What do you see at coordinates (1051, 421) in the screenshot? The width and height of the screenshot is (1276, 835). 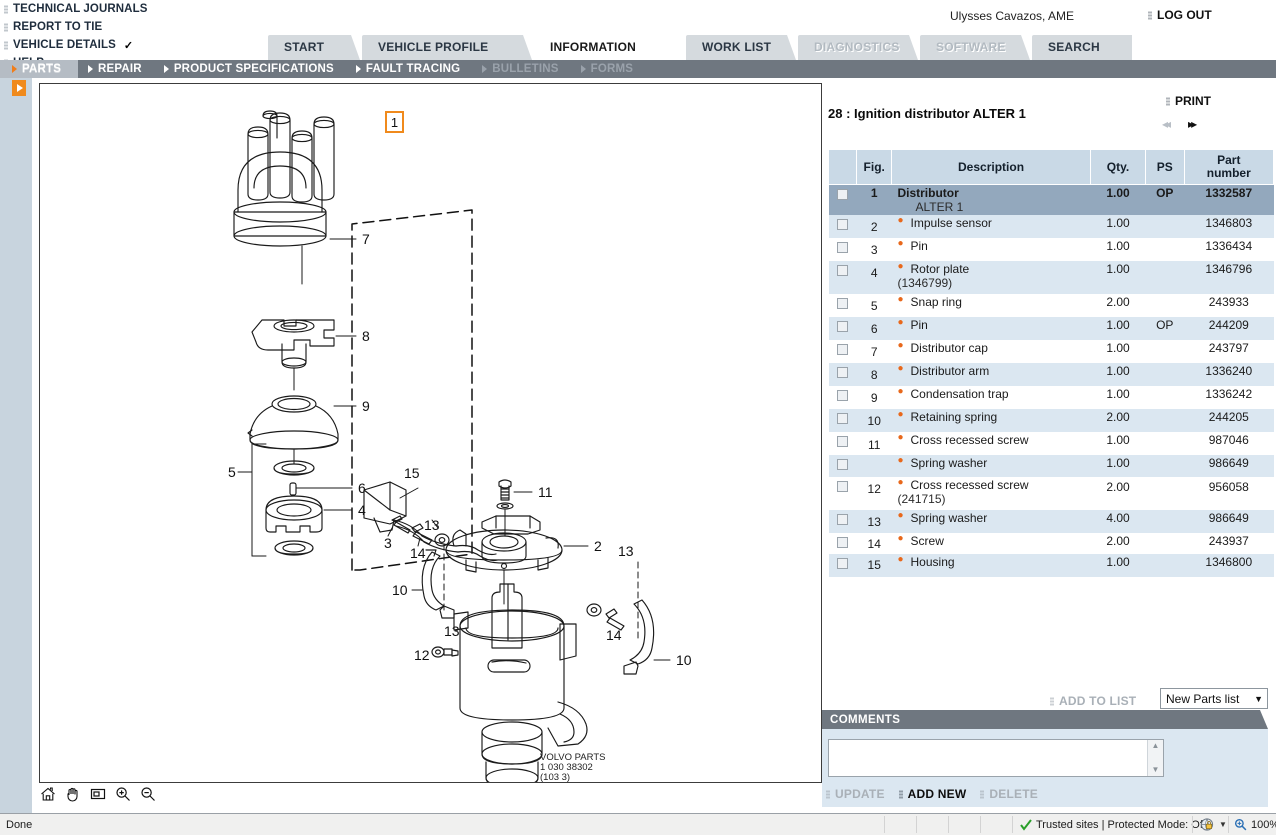 I see `table-row: 10 ● Retaining spring 2.00 244205` at bounding box center [1051, 421].